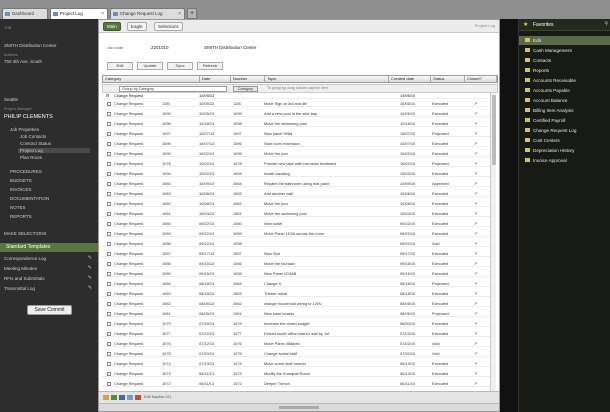  I want to click on splitter-bar, so click(509, 215).